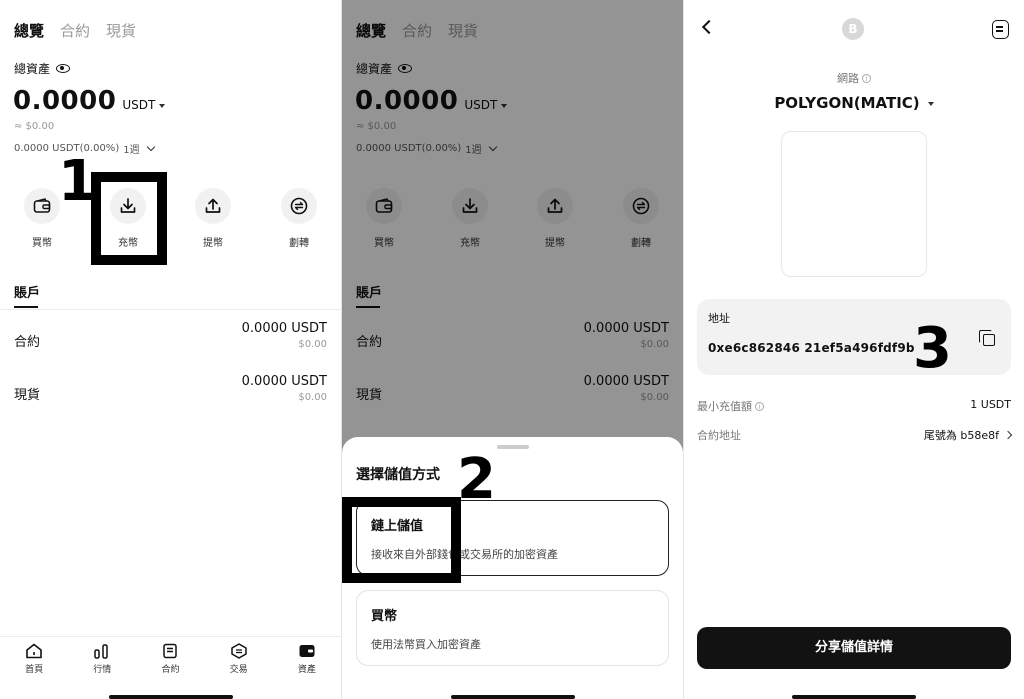 Image resolution: width=1024 pixels, height=699 pixels. Describe the element at coordinates (170, 651) in the screenshot. I see `contract-icon` at that location.